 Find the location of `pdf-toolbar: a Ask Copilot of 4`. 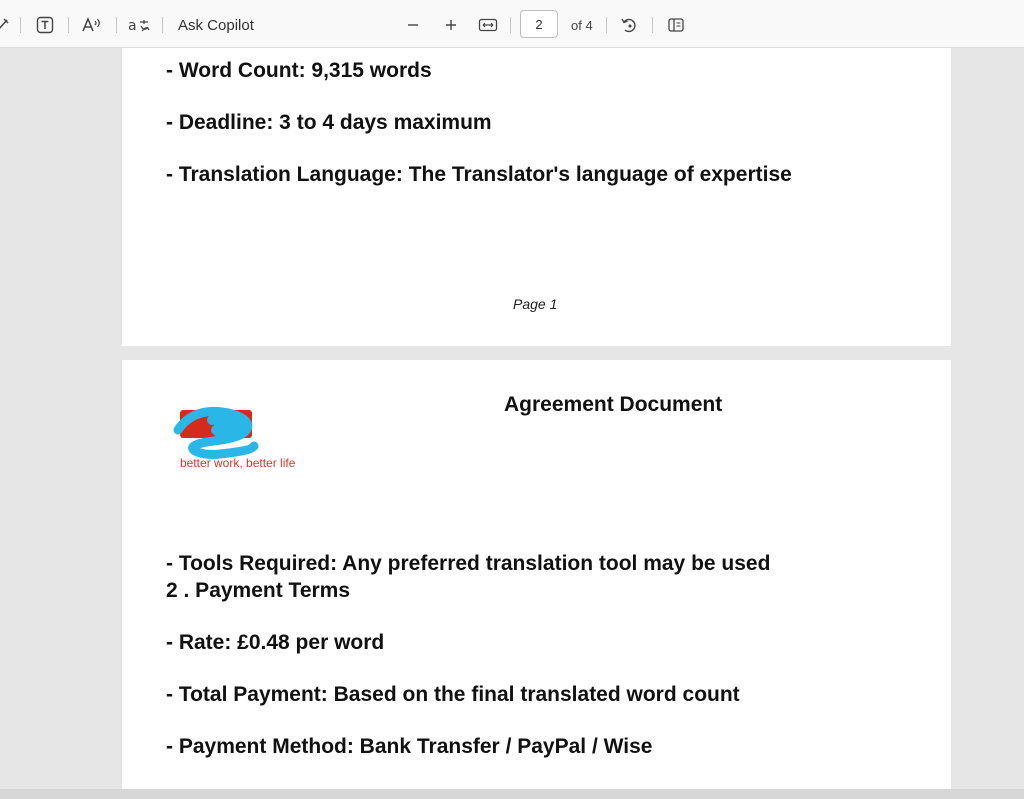

pdf-toolbar: a Ask Copilot of 4 is located at coordinates (512, 24).